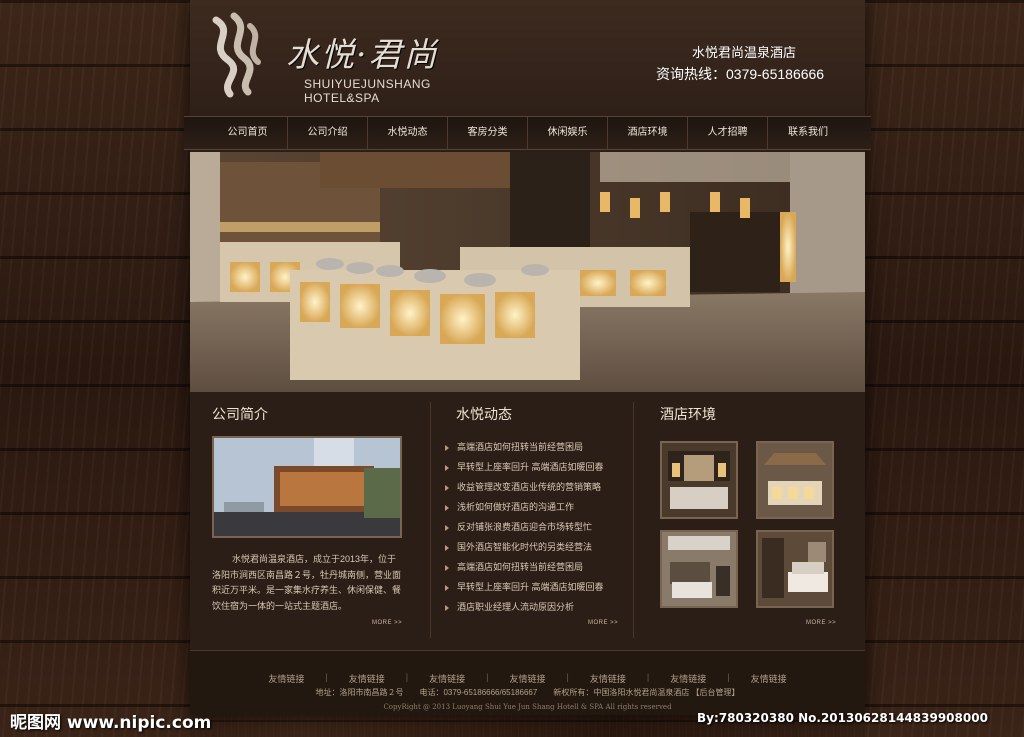  What do you see at coordinates (307, 487) in the screenshot?
I see `hotel-exterior-image` at bounding box center [307, 487].